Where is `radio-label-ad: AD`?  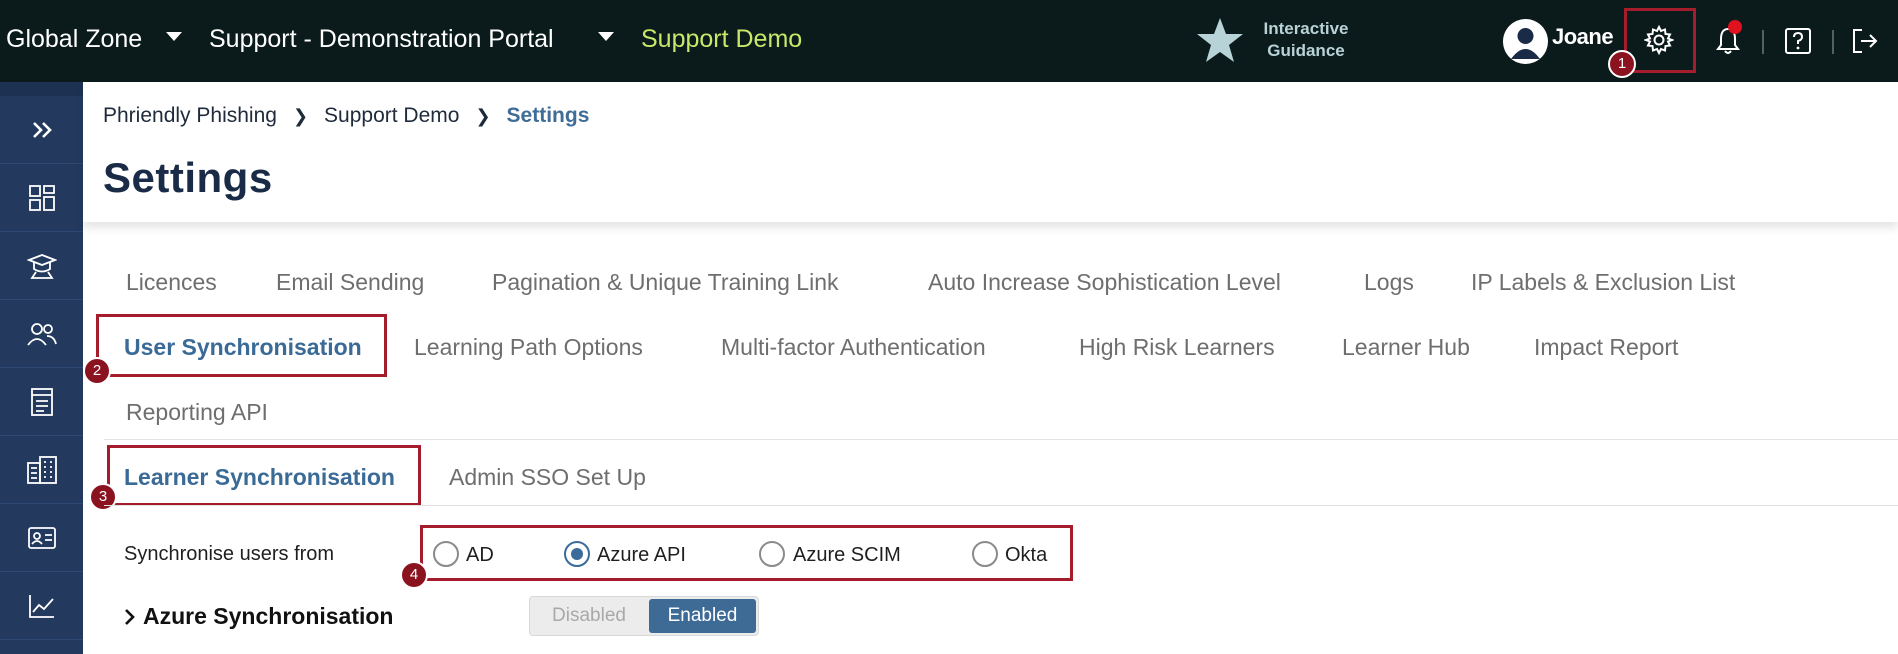 radio-label-ad: AD is located at coordinates (480, 555).